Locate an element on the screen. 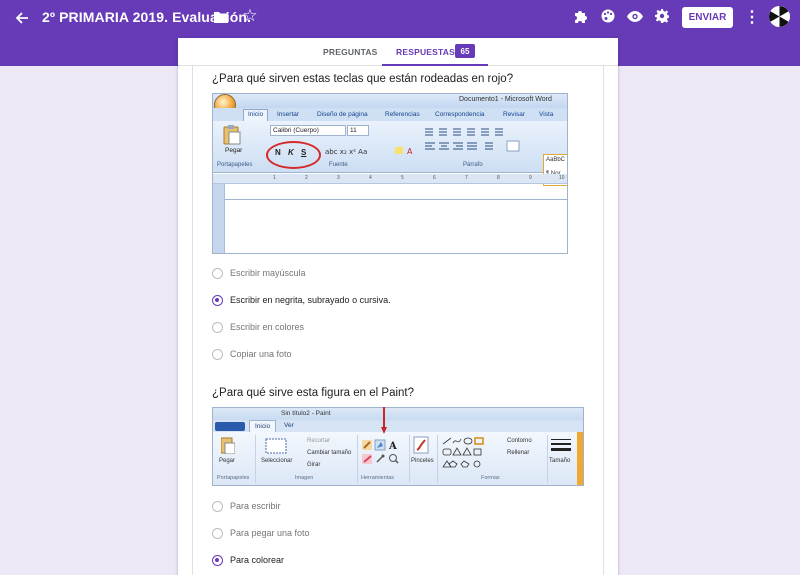  option-q1-4: Copiar una foto is located at coordinates (252, 354).